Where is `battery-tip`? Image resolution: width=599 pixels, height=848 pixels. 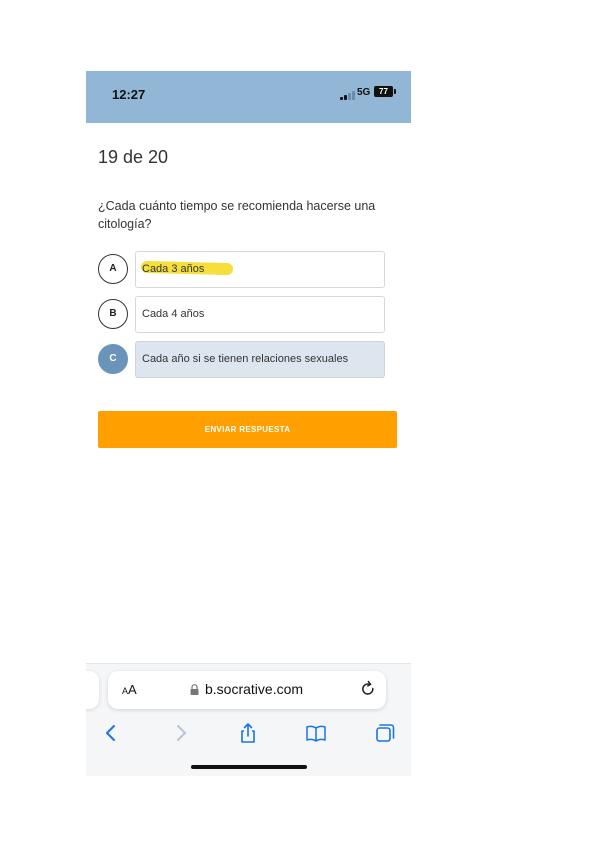 battery-tip is located at coordinates (395, 91).